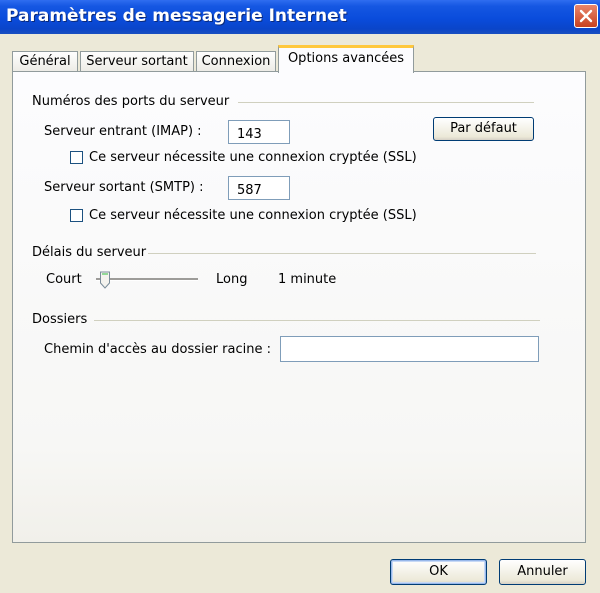 The width and height of the screenshot is (600, 593). I want to click on tab-outgoing-server: Serveur sortant, so click(137, 61).